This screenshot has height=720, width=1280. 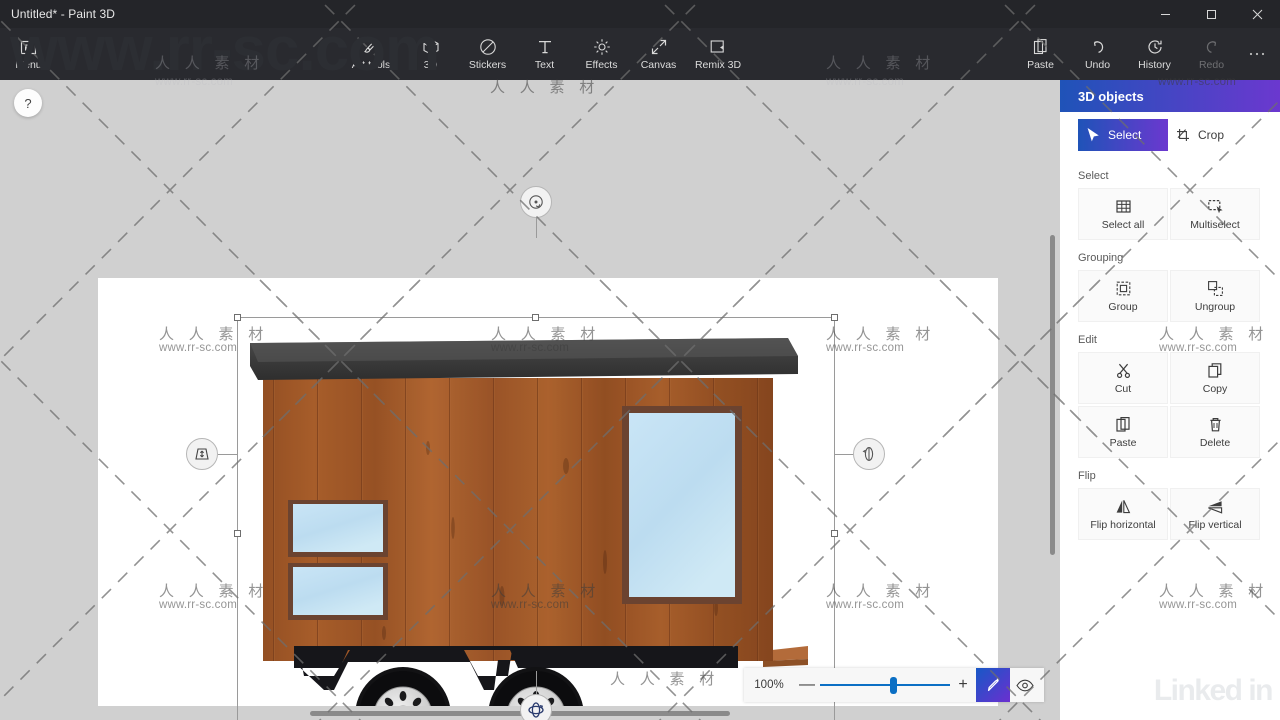 What do you see at coordinates (488, 47) in the screenshot?
I see `sticker-icon` at bounding box center [488, 47].